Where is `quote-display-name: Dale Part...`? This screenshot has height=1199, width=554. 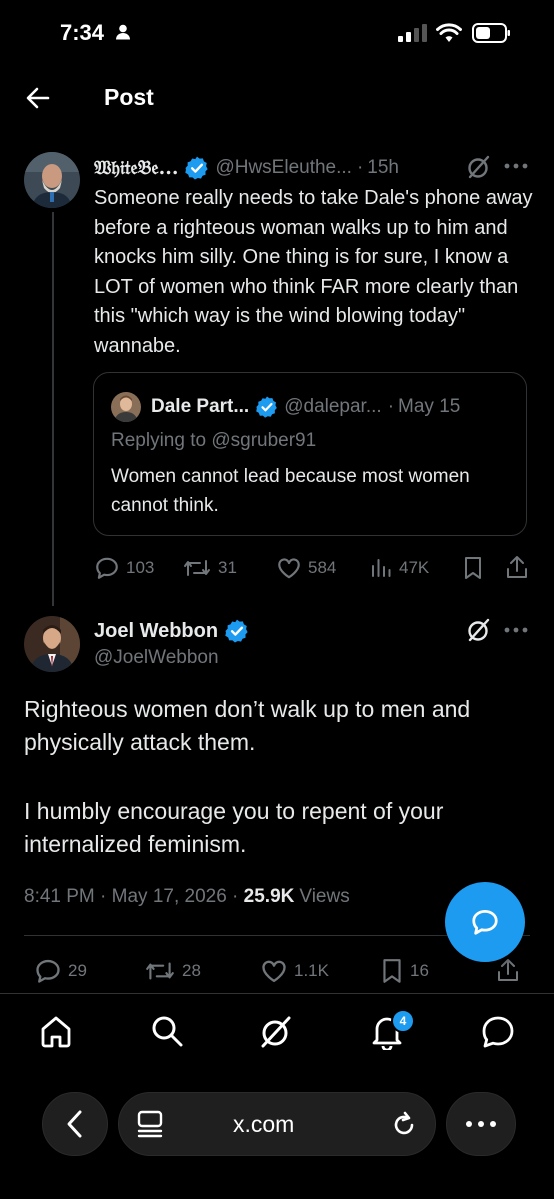 quote-display-name: Dale Part... is located at coordinates (200, 406).